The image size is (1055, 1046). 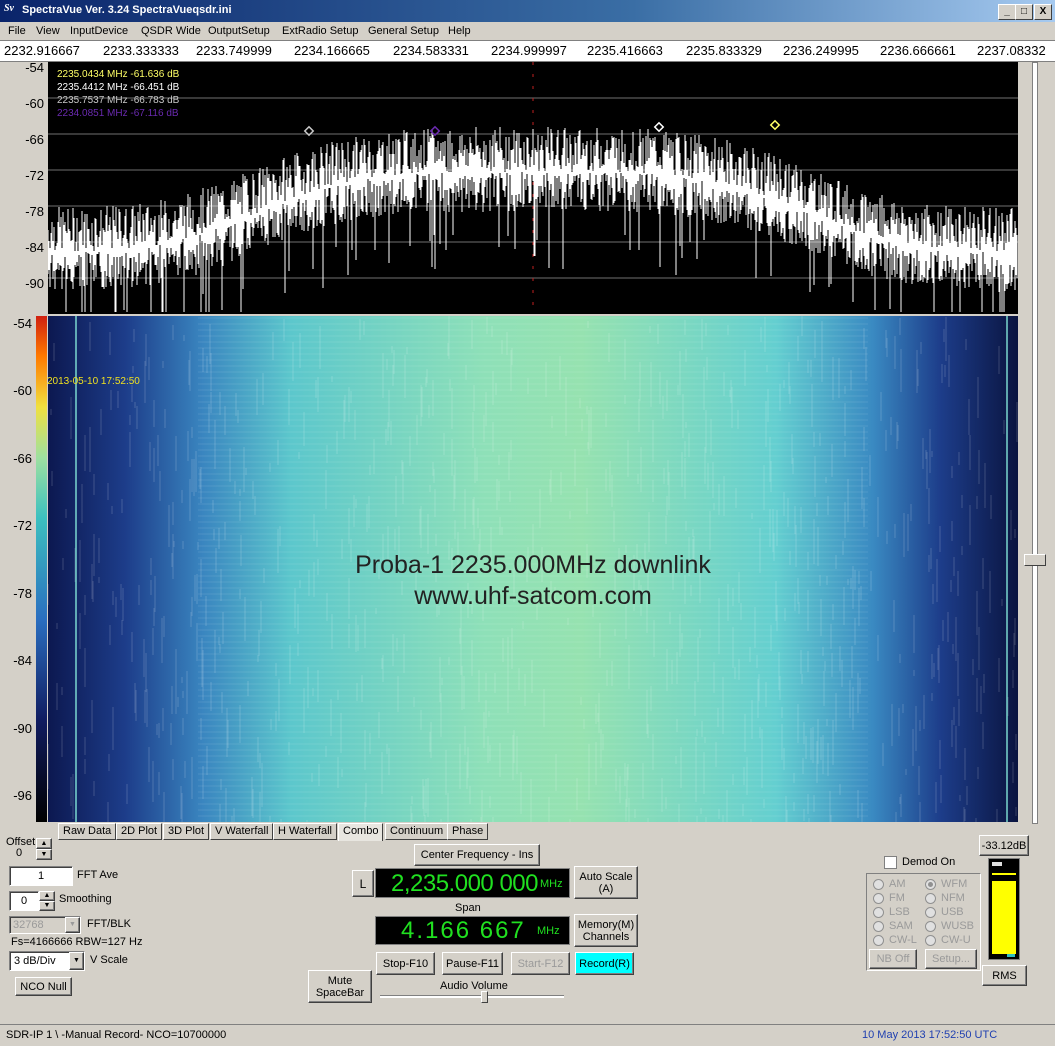 I want to click on waterfall-y-label: -54, so click(x=22, y=323).